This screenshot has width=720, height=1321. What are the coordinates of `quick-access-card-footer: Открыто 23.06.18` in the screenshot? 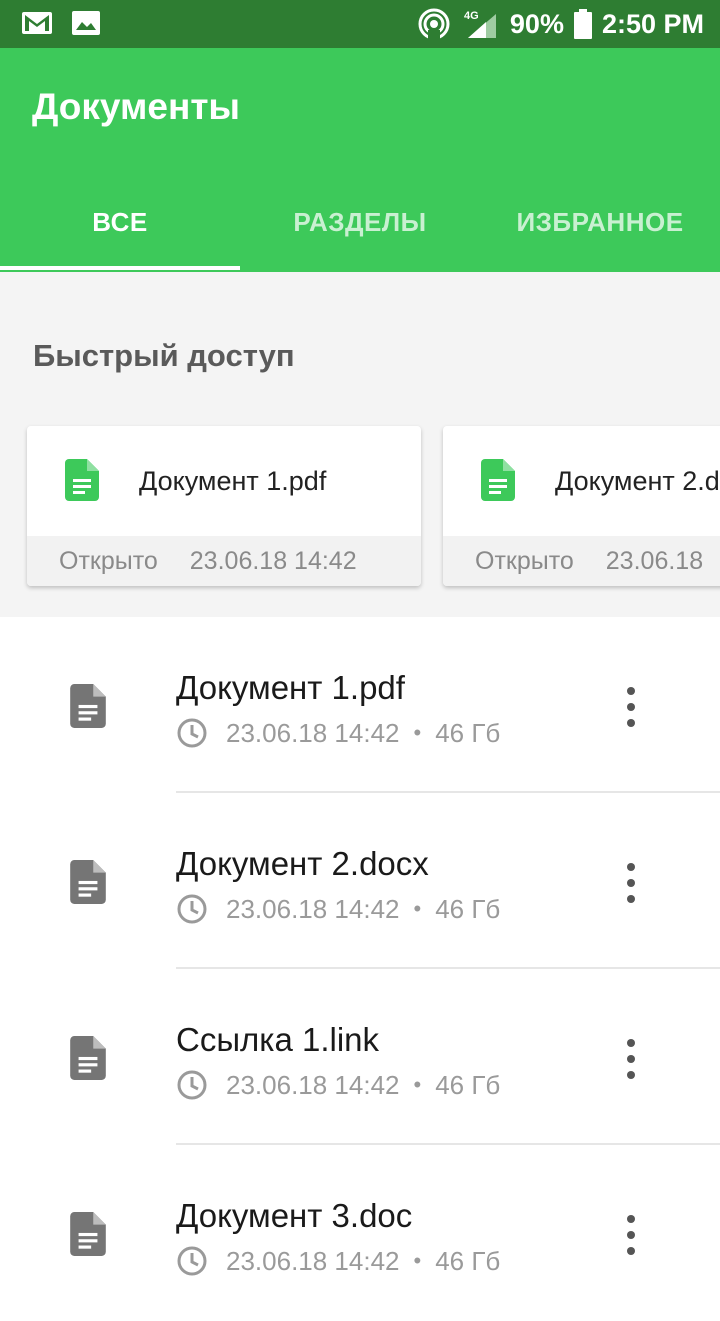 It's located at (581, 561).